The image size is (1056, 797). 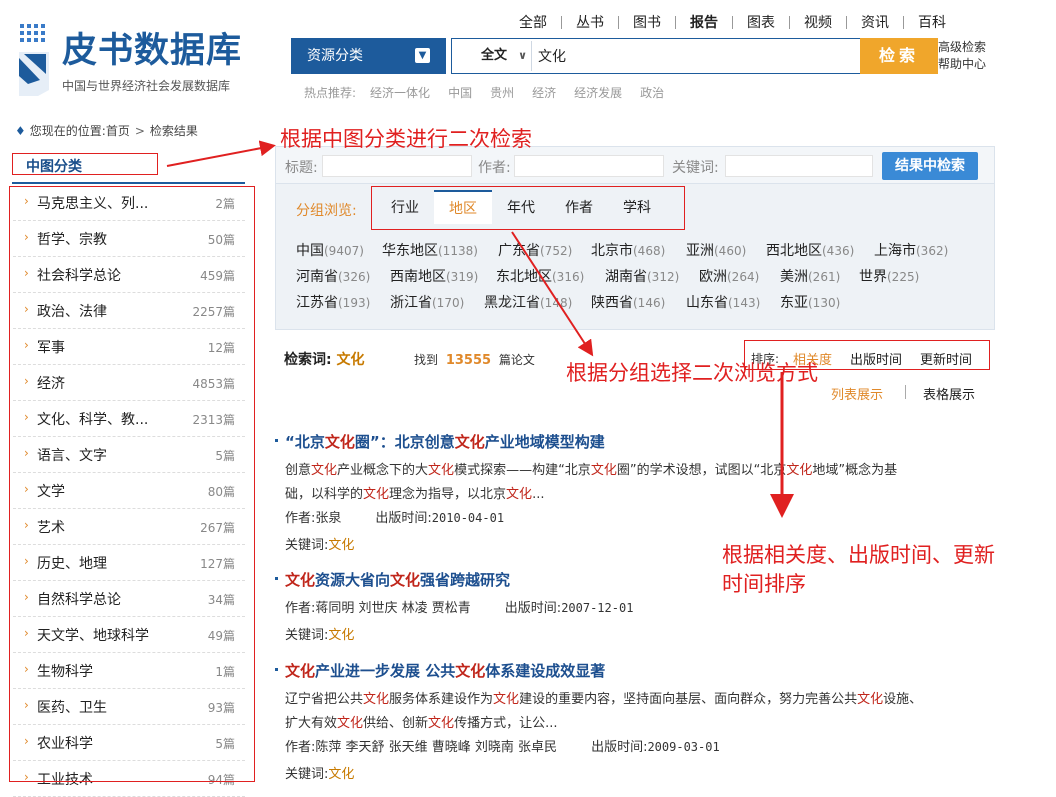 What do you see at coordinates (493, 56) in the screenshot?
I see `search-field-select: 全文 ∨` at bounding box center [493, 56].